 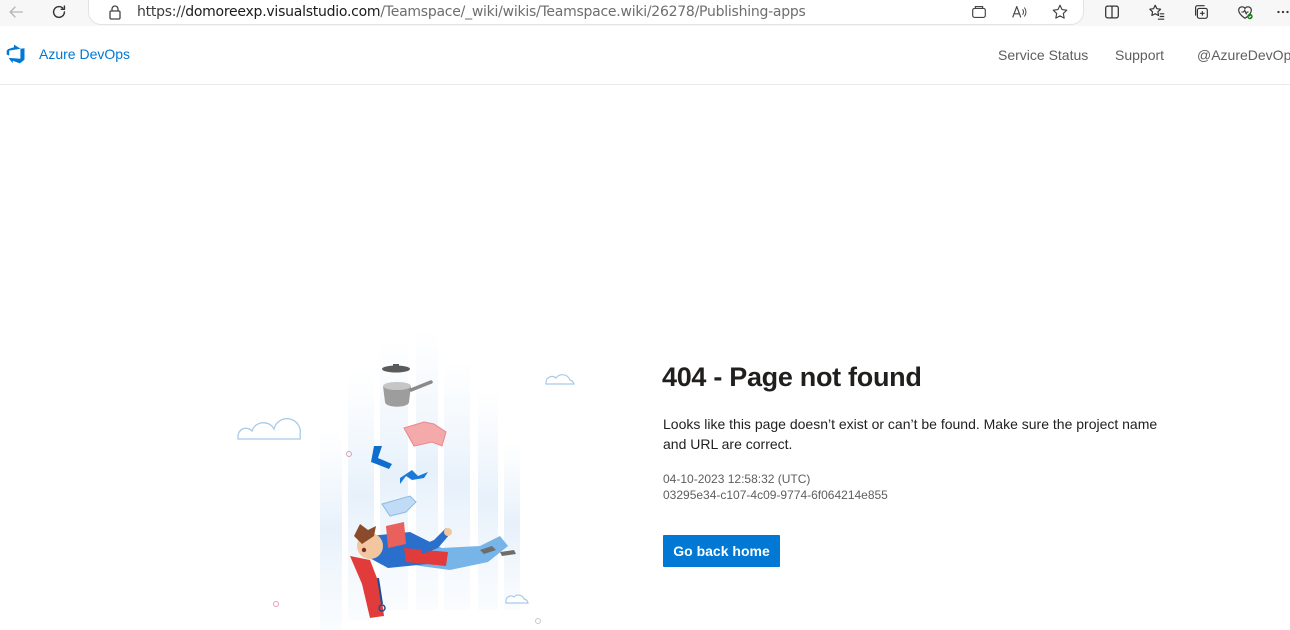 I want to click on pot-rim, so click(x=397, y=386).